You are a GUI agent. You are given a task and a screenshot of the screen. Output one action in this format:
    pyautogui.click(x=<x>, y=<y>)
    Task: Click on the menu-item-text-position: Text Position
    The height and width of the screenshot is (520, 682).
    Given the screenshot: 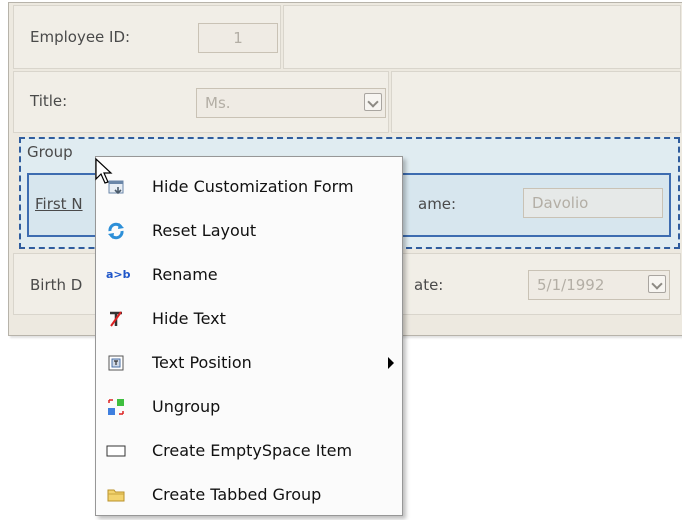 What is the action you would take?
    pyautogui.click(x=249, y=363)
    